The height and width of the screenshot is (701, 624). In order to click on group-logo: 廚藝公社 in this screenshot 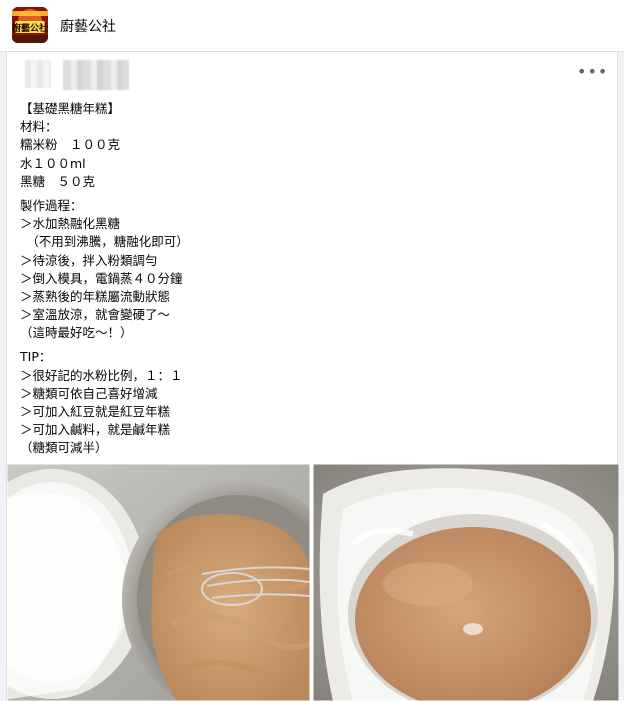, I will do `click(30, 25)`.